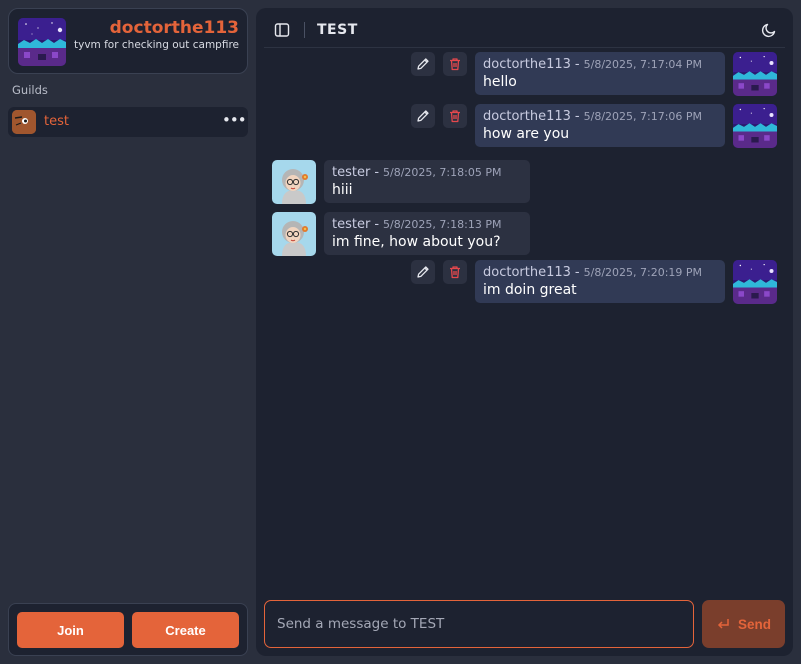  What do you see at coordinates (643, 64) in the screenshot?
I see `message-timestamp: 5/8/2025, 7:17:04 PM` at bounding box center [643, 64].